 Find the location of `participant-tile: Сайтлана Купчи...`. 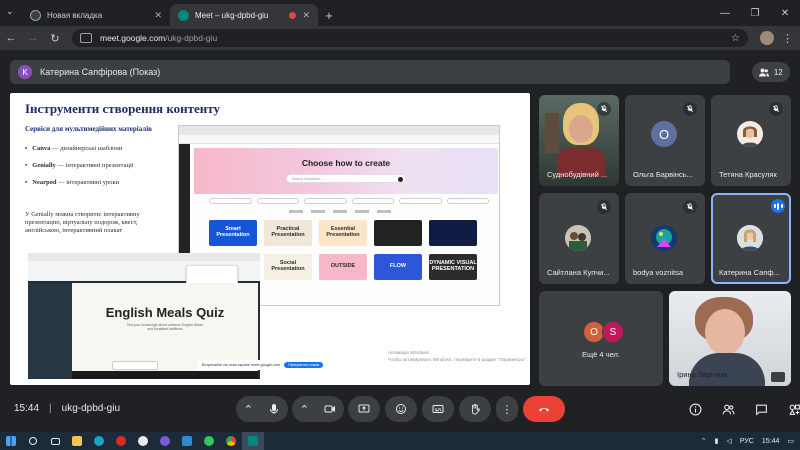

participant-tile: Сайтлана Купчи... is located at coordinates (579, 238).